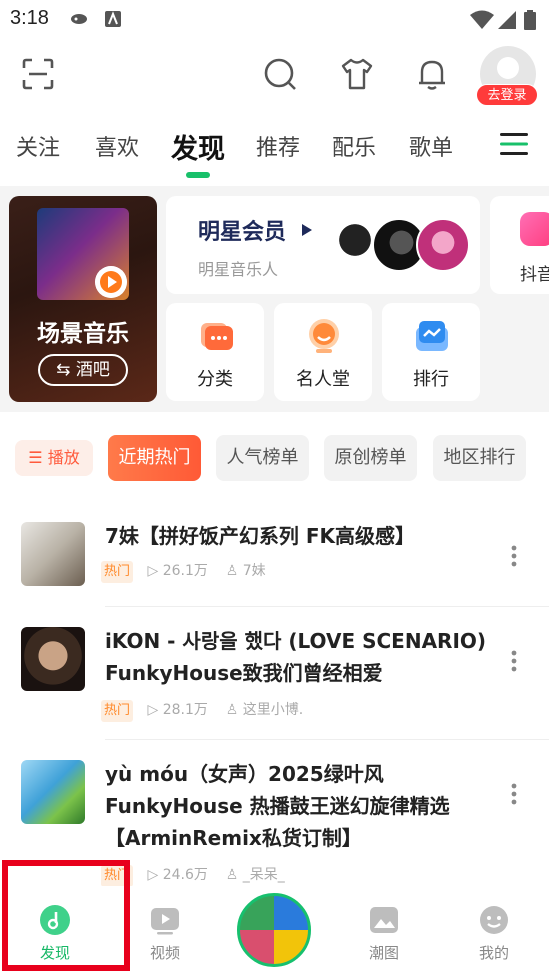 The width and height of the screenshot is (549, 977). I want to click on profile-icon, so click(494, 920).